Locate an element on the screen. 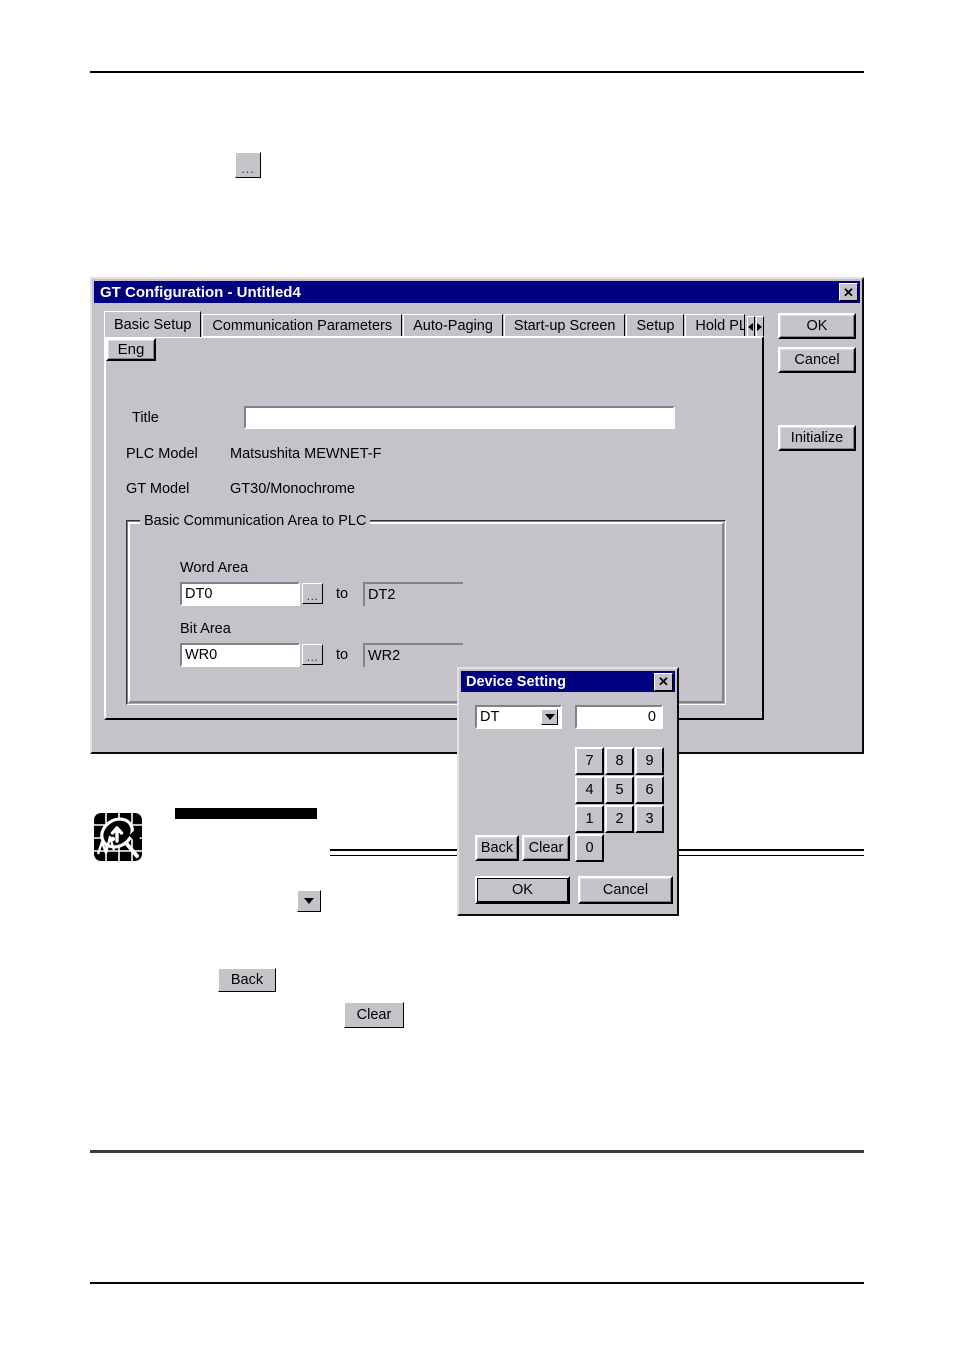 The image size is (954, 1346). plc-model-label: PLC Model is located at coordinates (162, 454).